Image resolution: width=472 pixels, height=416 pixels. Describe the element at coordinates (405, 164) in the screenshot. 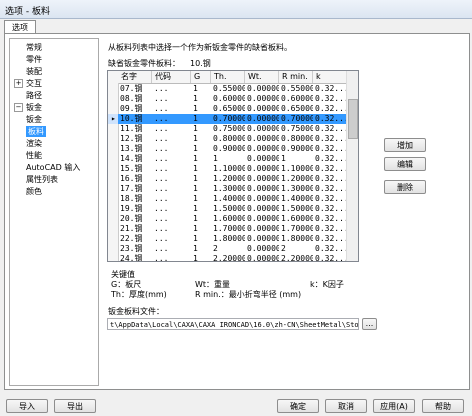

I see `edit-button: 编辑` at that location.